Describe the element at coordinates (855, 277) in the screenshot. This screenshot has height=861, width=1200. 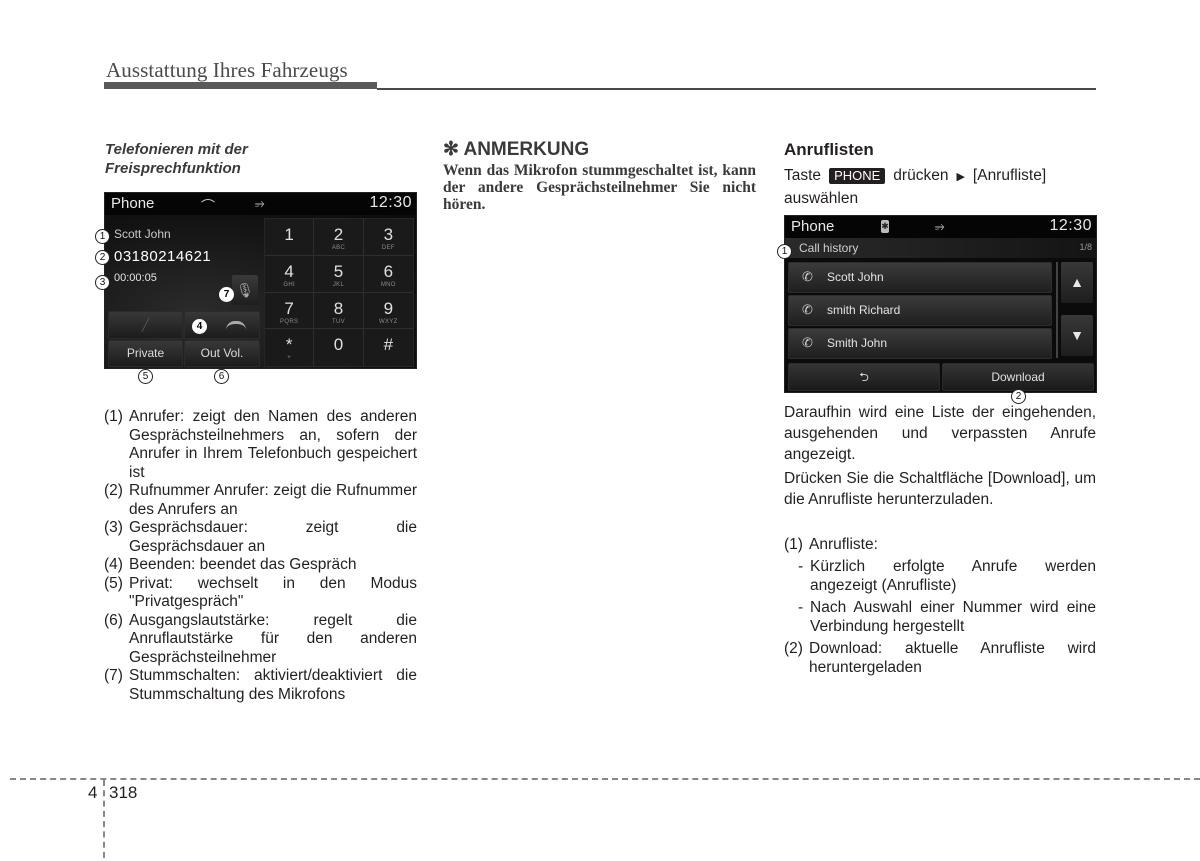
I see `contact-name: Scott John` at that location.